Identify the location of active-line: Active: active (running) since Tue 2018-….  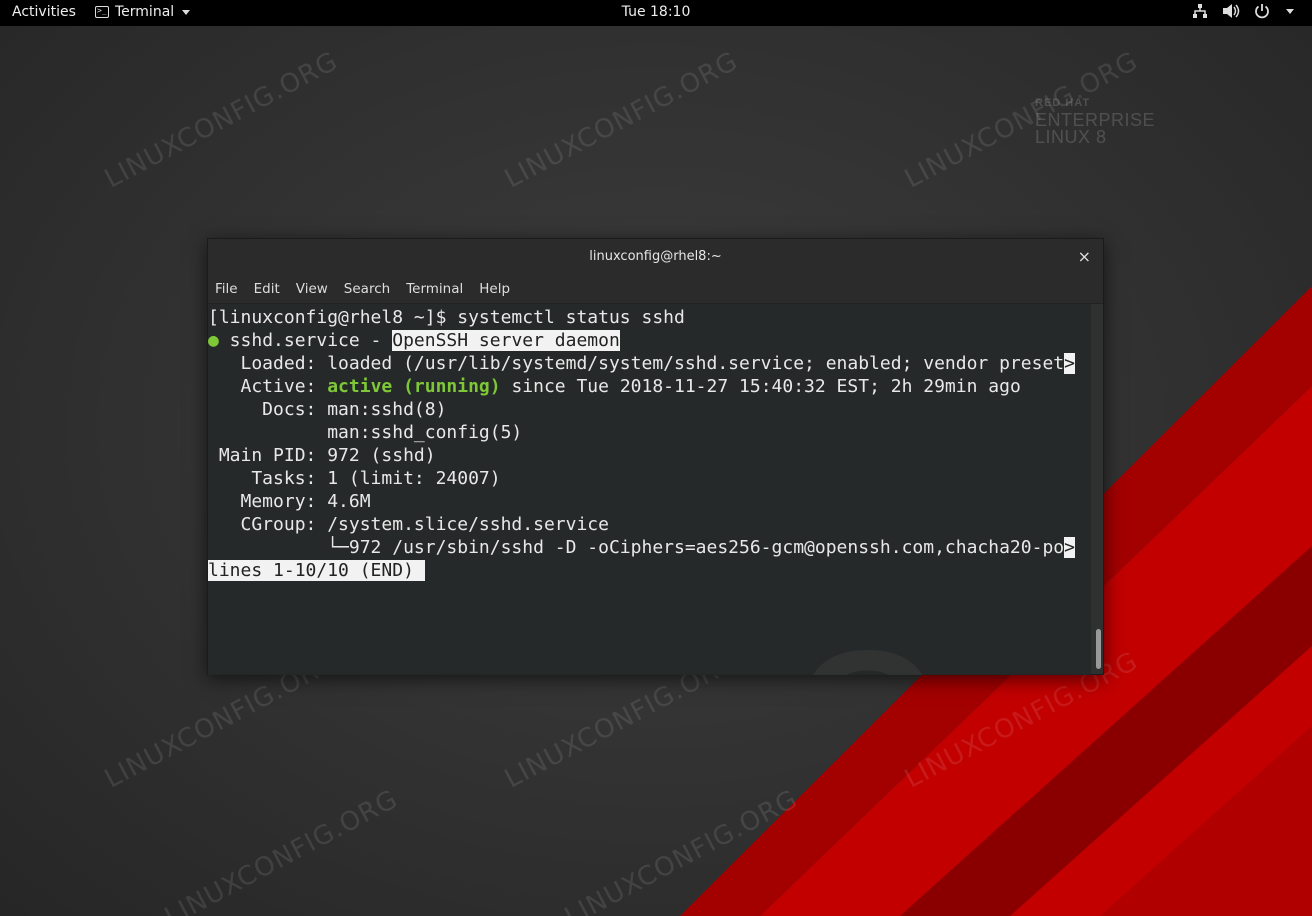
(649, 386).